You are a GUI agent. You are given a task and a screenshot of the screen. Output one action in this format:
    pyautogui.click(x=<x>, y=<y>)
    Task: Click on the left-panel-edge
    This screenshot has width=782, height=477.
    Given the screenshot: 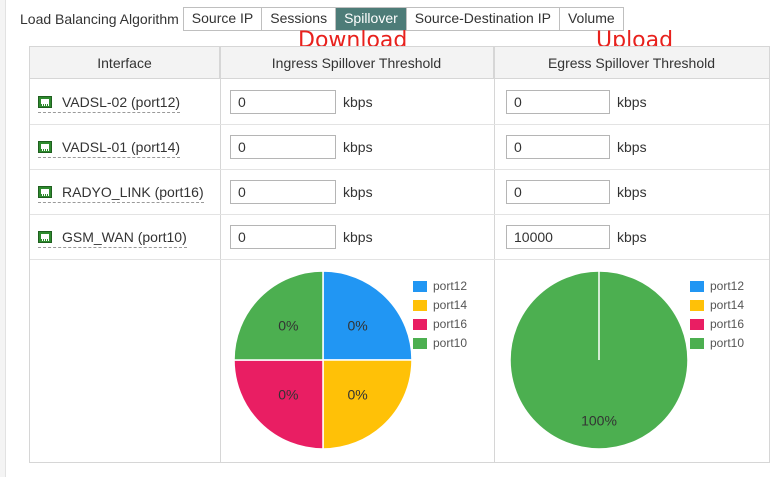 What is the action you would take?
    pyautogui.click(x=3, y=238)
    